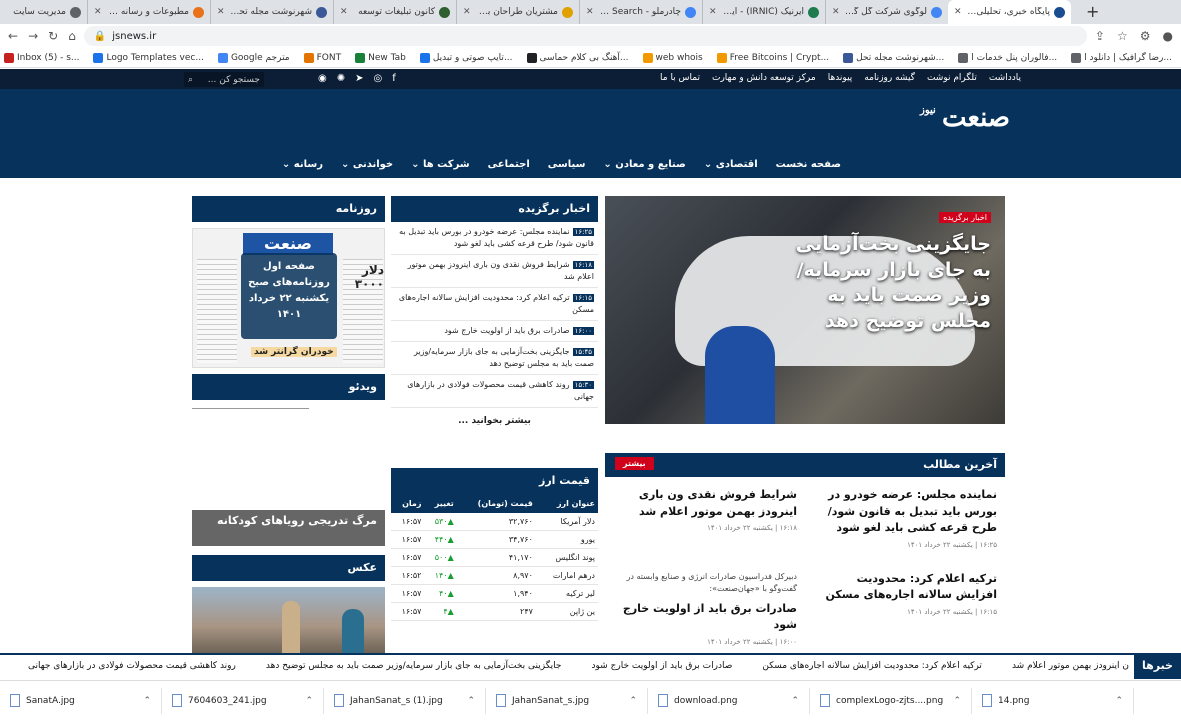 This screenshot has height=720, width=1181. I want to click on profile-icon: ●, so click(1168, 36).